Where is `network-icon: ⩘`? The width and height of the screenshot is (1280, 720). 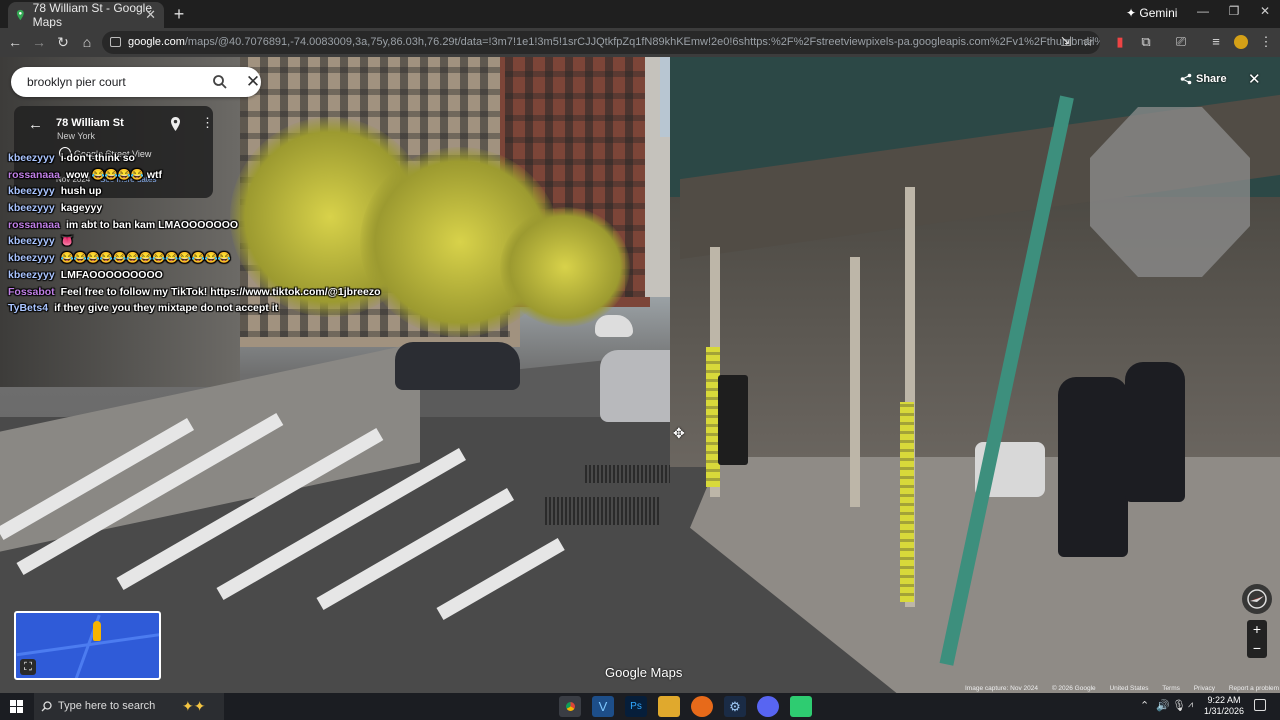 network-icon: ⩘ is located at coordinates (1190, 704).